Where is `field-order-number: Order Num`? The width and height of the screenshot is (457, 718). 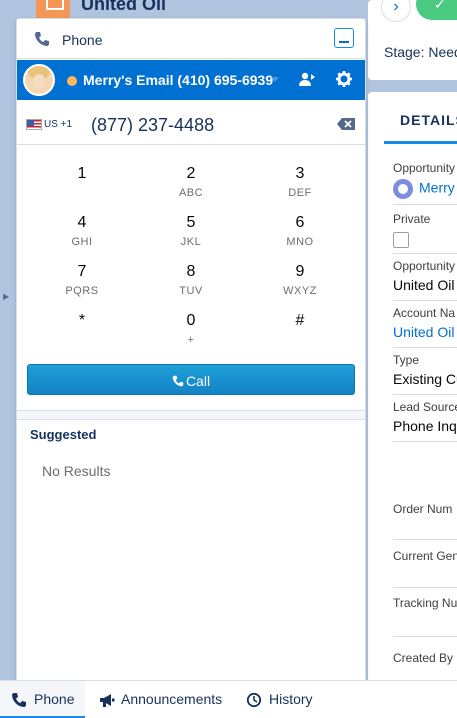 field-order-number: Order Num is located at coordinates (425, 509).